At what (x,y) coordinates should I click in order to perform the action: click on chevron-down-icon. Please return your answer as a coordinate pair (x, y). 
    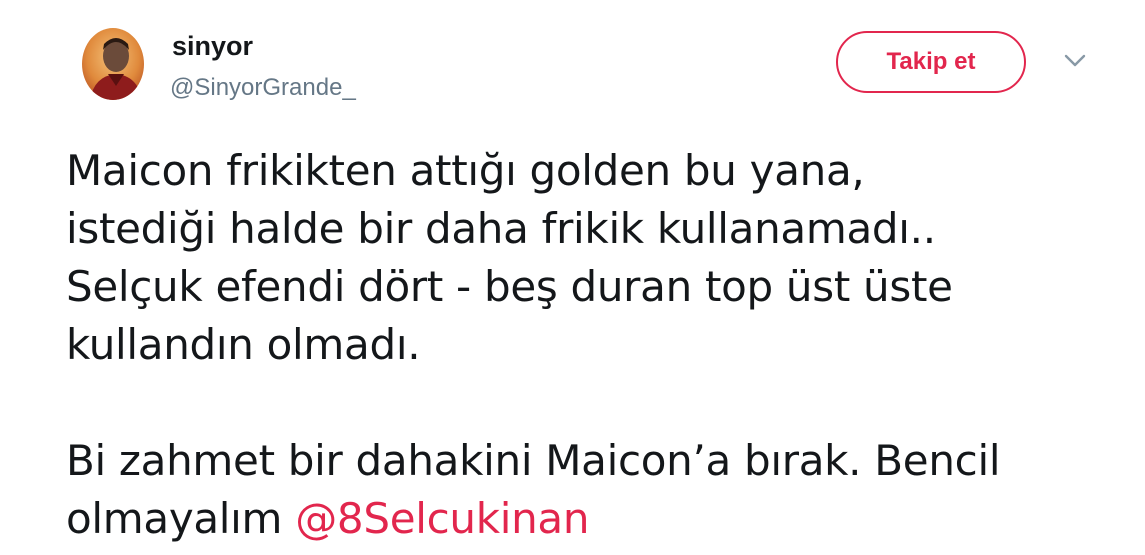
    Looking at the image, I should click on (1075, 60).